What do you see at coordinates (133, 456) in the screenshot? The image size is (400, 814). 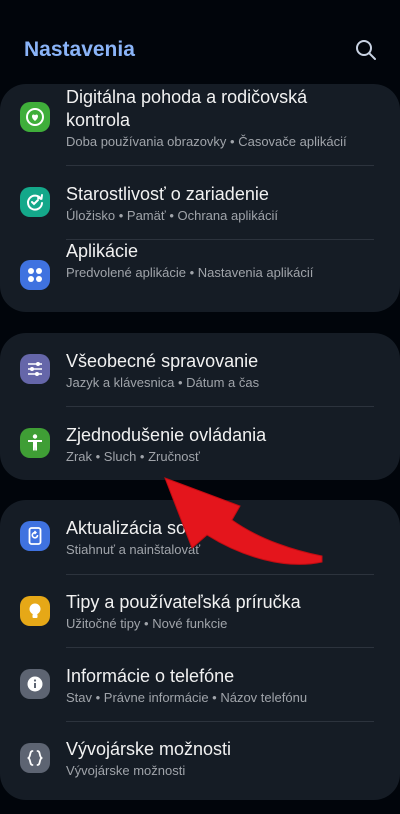 I see `item-subtitle: Zrak • Sluch • Zručnosť` at bounding box center [133, 456].